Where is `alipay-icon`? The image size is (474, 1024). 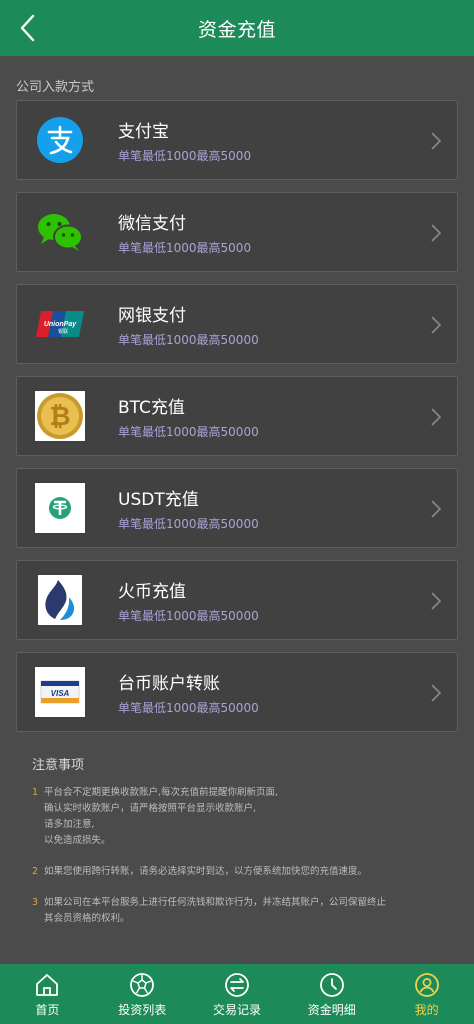 alipay-icon is located at coordinates (60, 140).